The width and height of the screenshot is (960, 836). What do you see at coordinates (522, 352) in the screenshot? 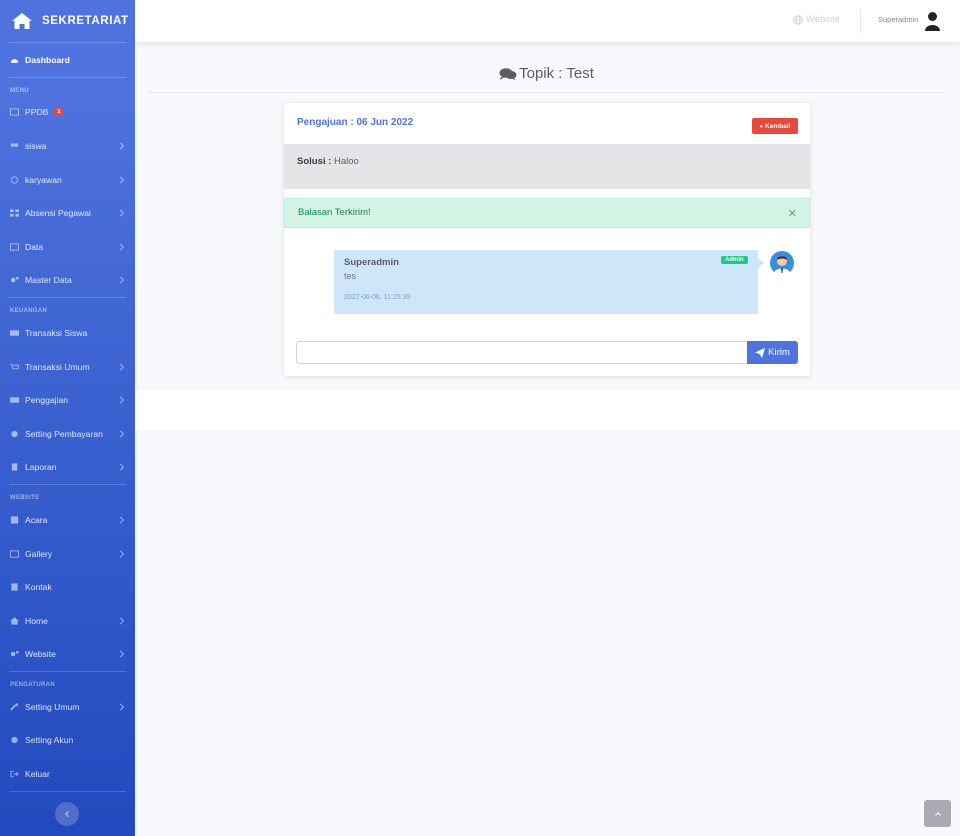
I see `reply-input` at bounding box center [522, 352].